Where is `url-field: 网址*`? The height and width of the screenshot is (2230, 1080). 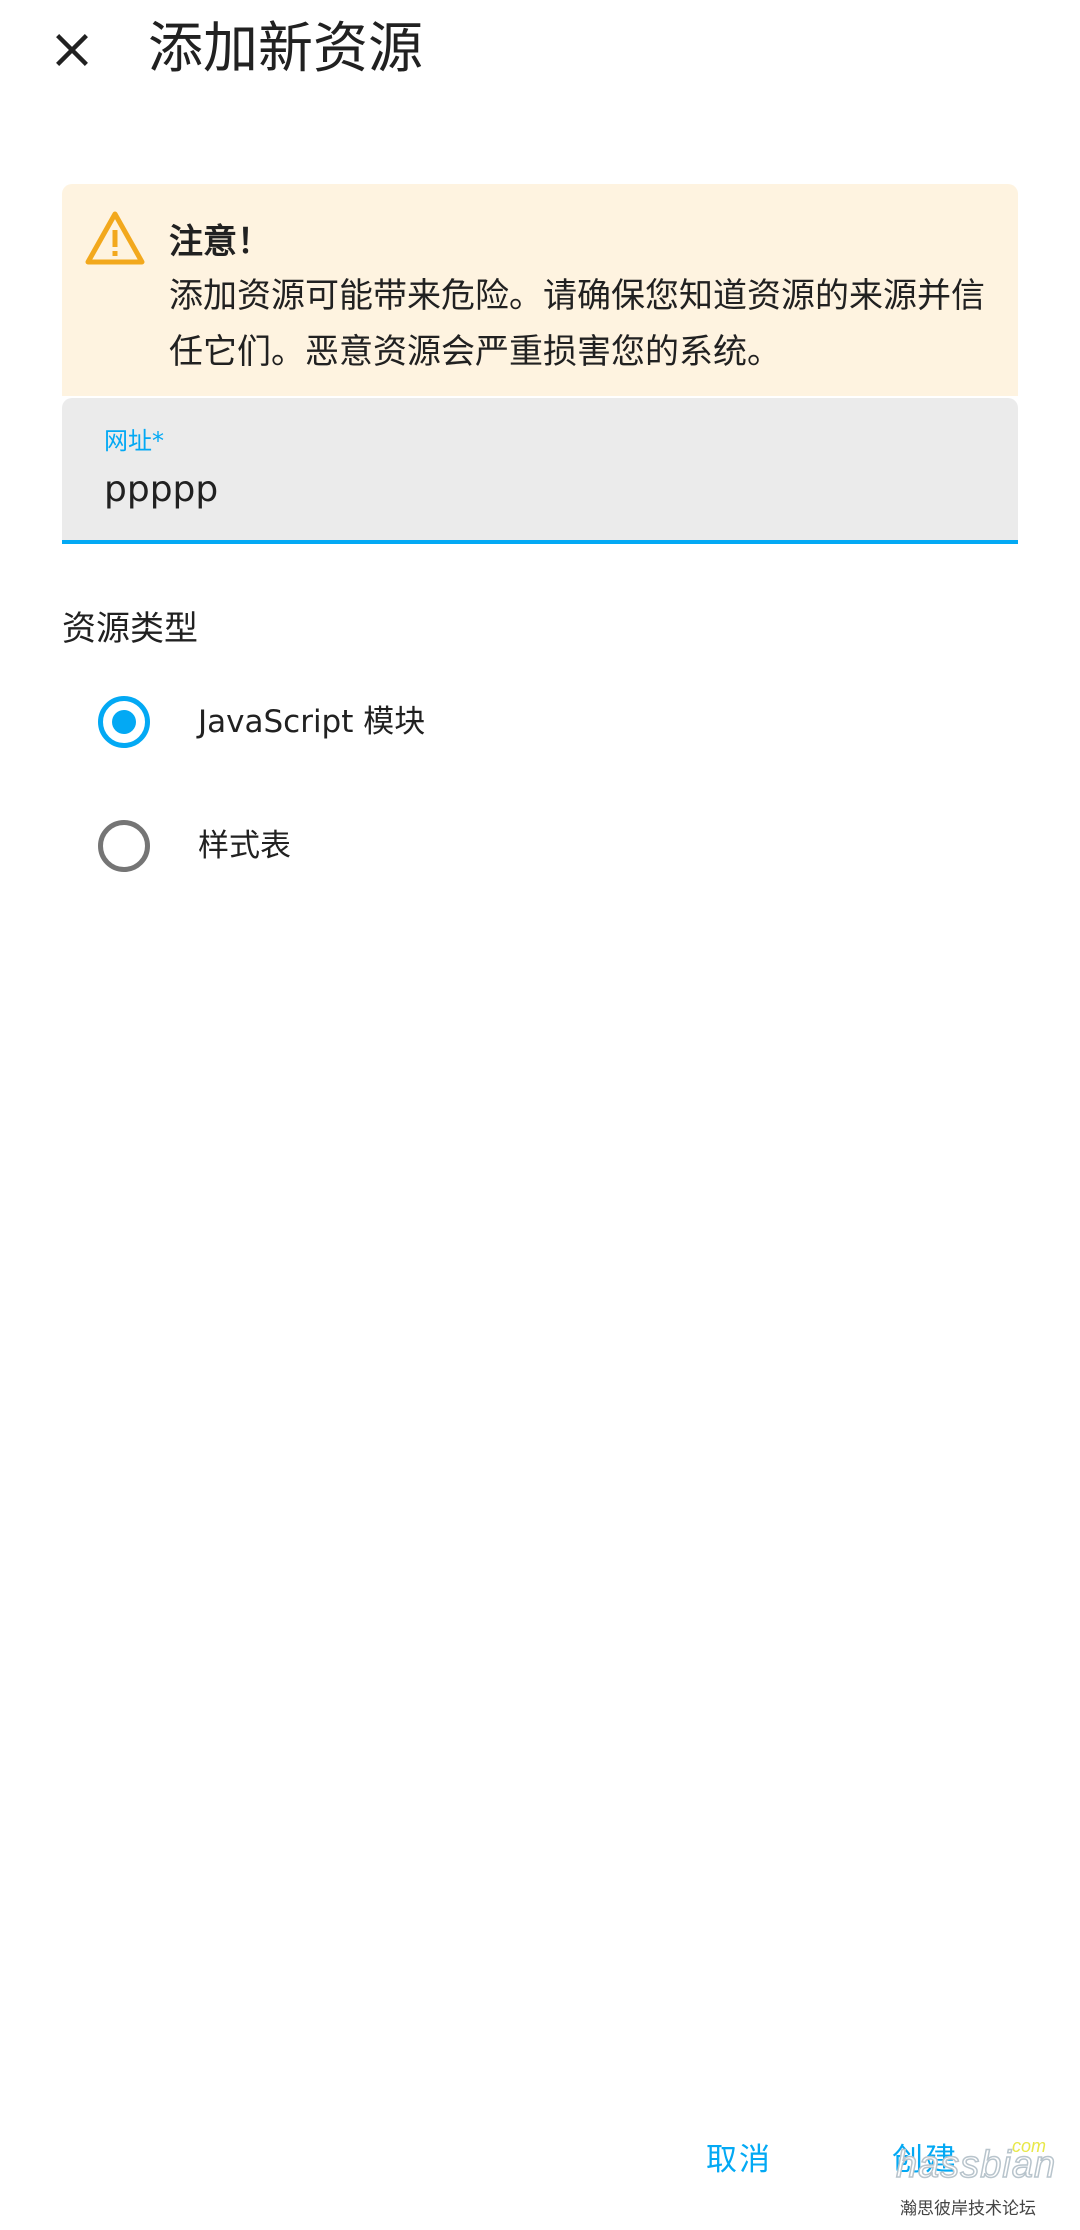
url-field: 网址* is located at coordinates (540, 471).